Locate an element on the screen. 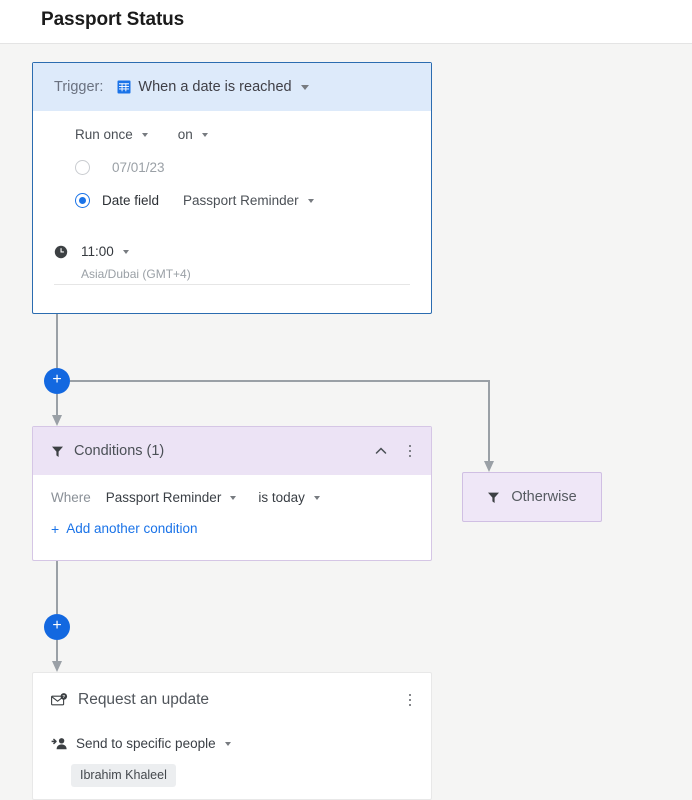 The height and width of the screenshot is (800, 692). otherwise-branch-box: Otherwise is located at coordinates (532, 497).